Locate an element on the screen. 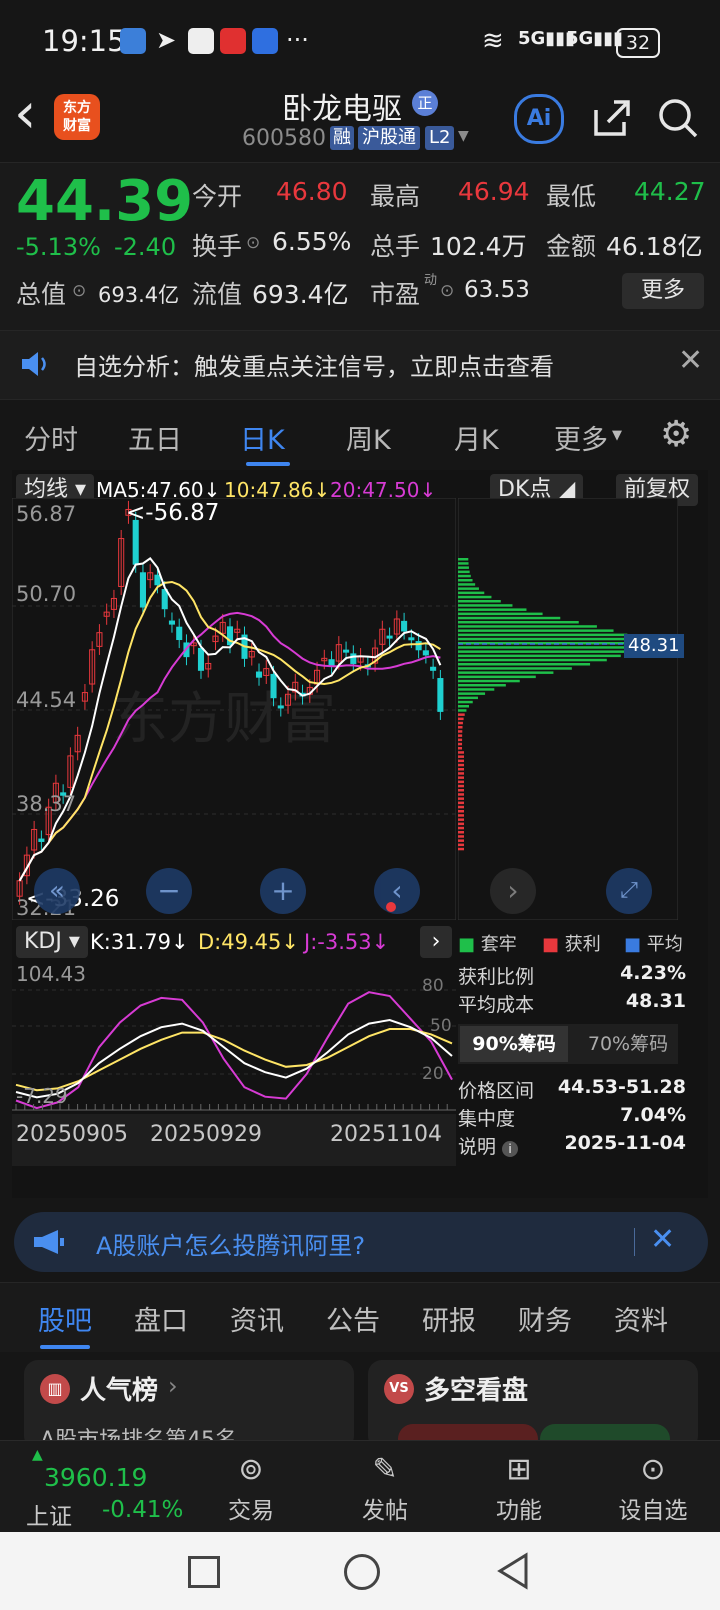 This screenshot has height=1610, width=720. tab-weekly-k: 周K is located at coordinates (368, 437).